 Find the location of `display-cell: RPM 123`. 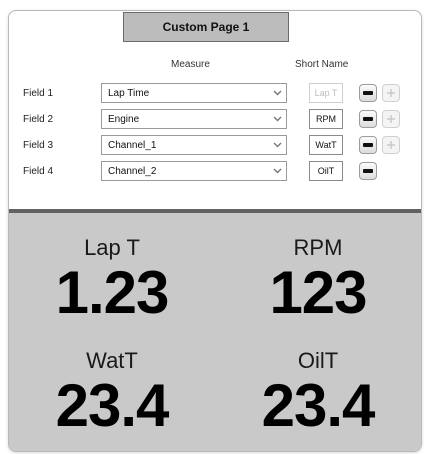

display-cell: RPM 123 is located at coordinates (318, 273).